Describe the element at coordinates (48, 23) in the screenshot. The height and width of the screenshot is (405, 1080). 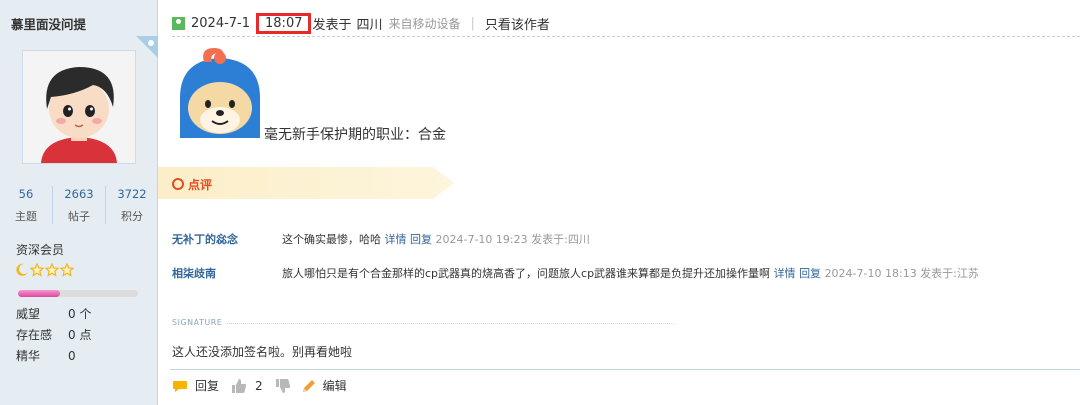
I see `author-name: 慕里面没问提` at that location.